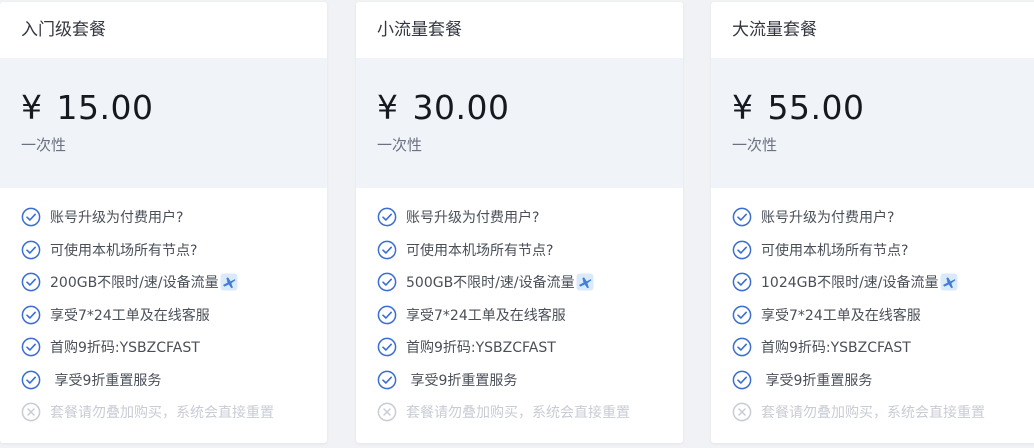  Describe the element at coordinates (530, 94) in the screenshot. I see `plan-price: ¥30.00` at that location.